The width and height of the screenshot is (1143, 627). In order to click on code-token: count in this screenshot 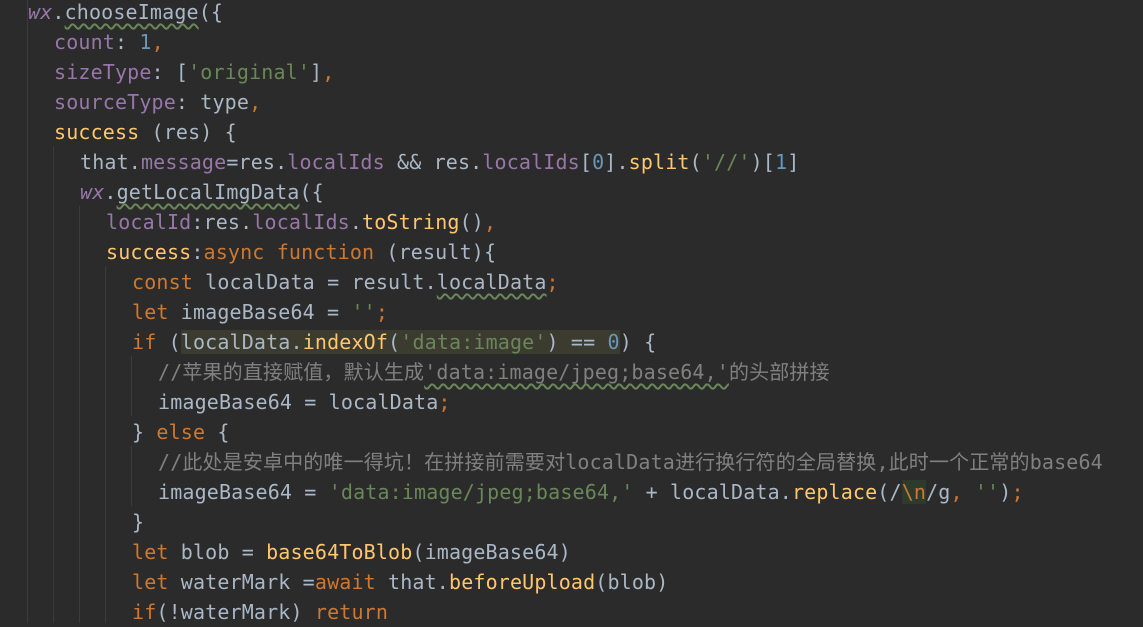, I will do `click(84, 42)`.